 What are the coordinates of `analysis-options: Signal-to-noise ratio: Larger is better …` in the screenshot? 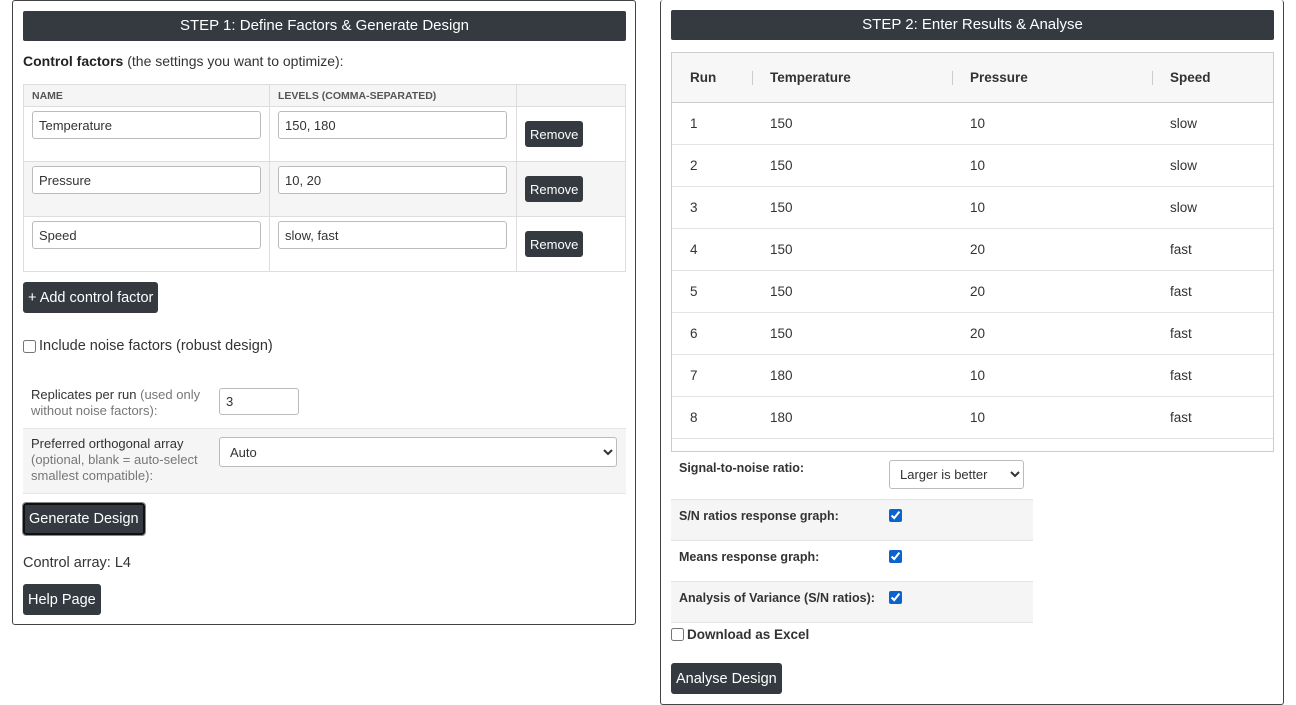 It's located at (852, 537).